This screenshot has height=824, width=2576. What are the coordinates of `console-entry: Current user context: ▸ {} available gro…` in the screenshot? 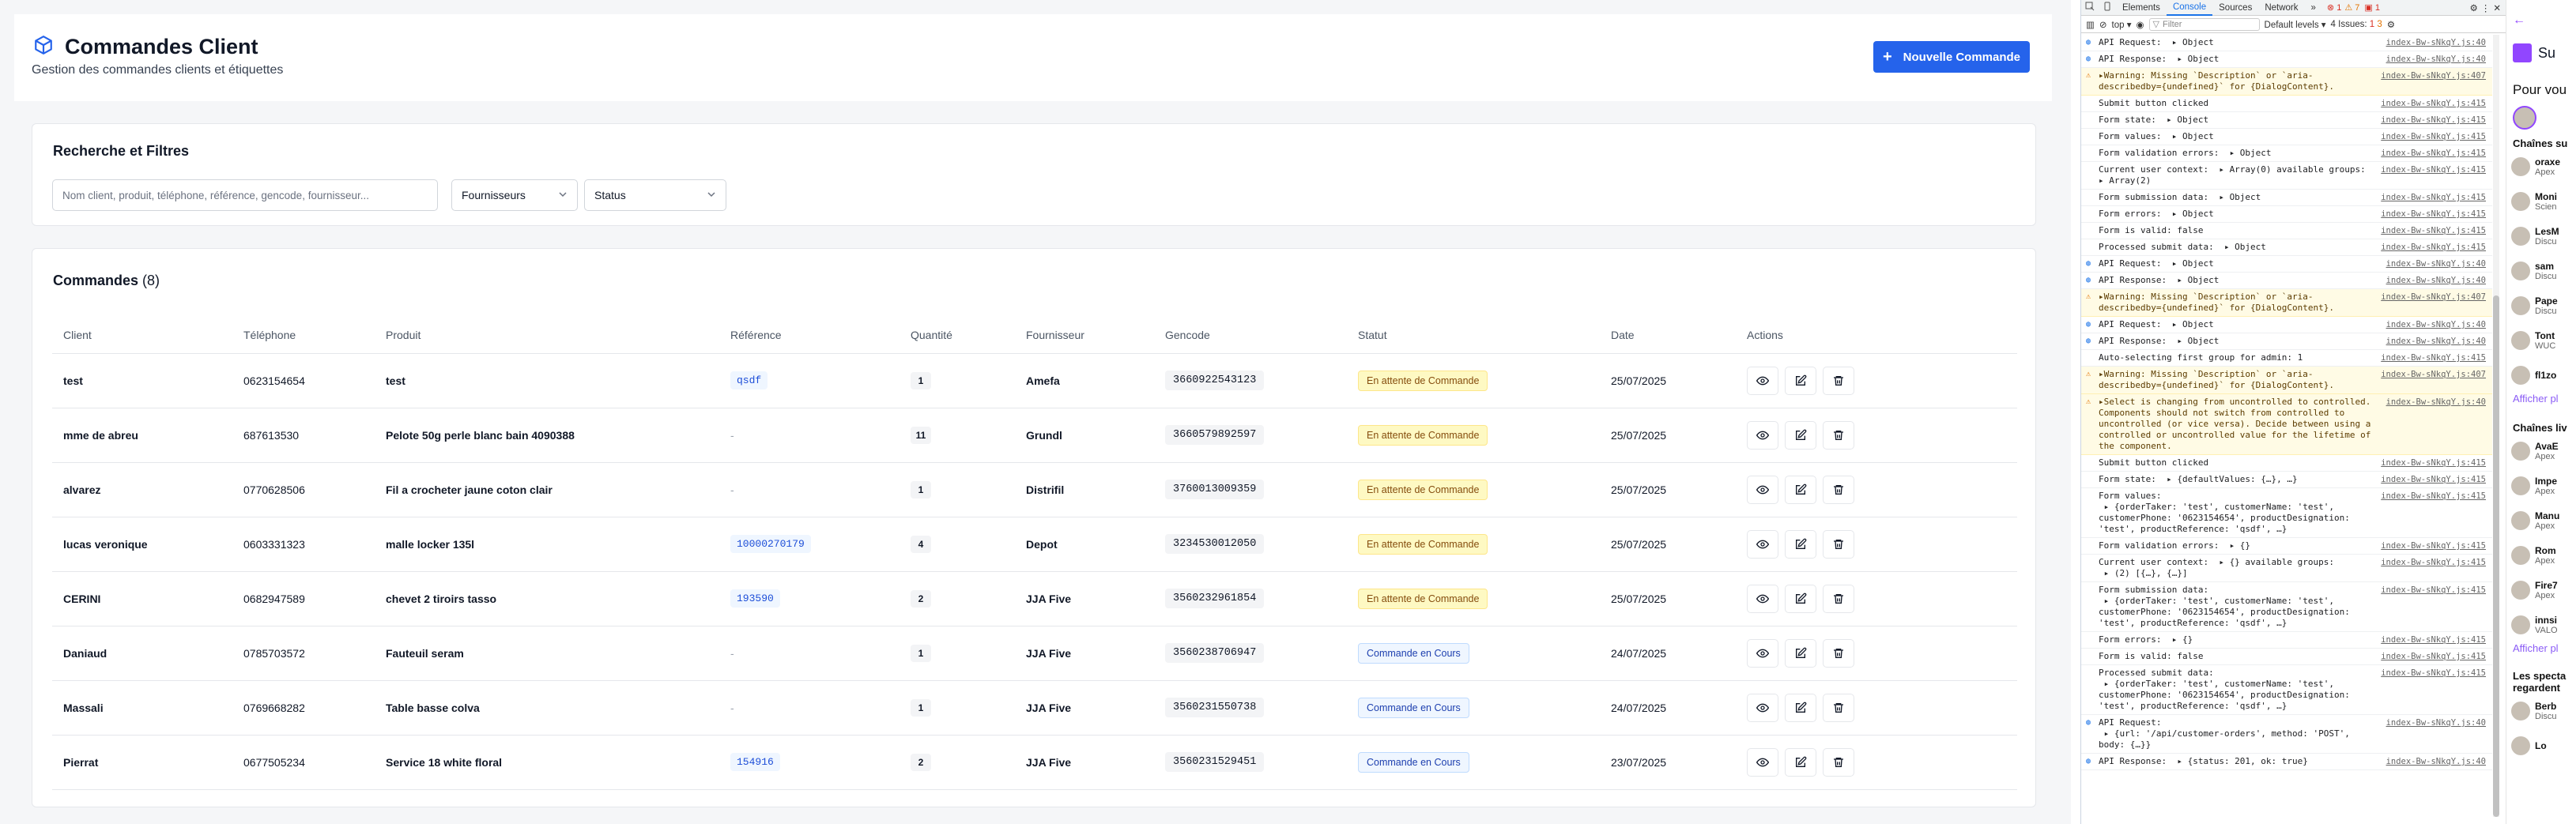 It's located at (2286, 568).